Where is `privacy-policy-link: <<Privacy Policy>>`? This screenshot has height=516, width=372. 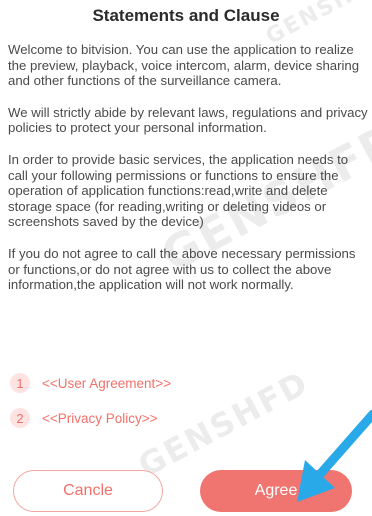 privacy-policy-link: <<Privacy Policy>> is located at coordinates (100, 418).